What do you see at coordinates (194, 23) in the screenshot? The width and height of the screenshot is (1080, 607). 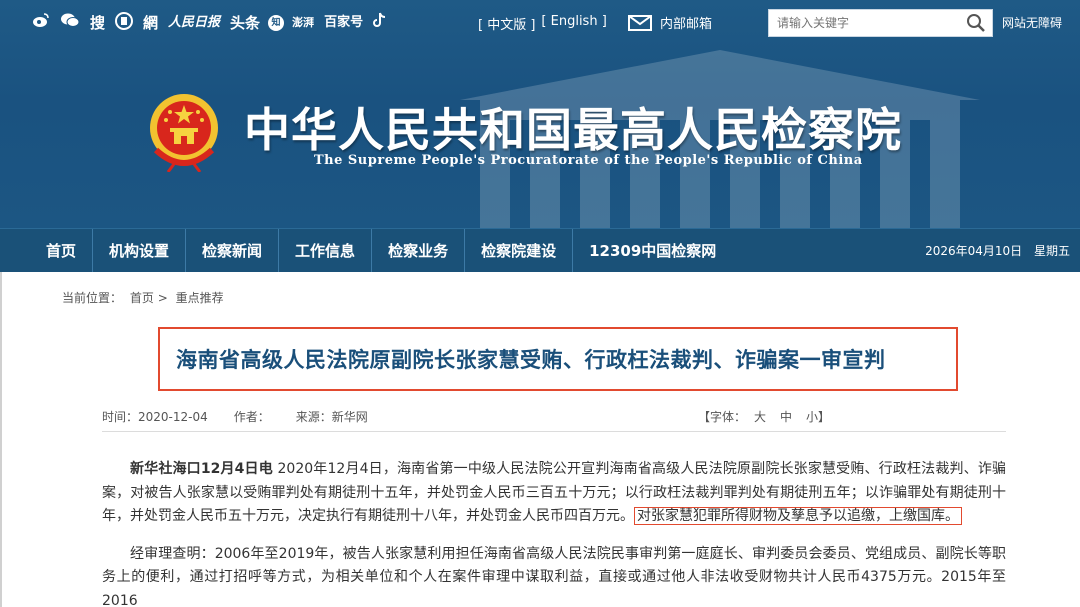 I see `peoples-daily-icon: 人民日报` at bounding box center [194, 23].